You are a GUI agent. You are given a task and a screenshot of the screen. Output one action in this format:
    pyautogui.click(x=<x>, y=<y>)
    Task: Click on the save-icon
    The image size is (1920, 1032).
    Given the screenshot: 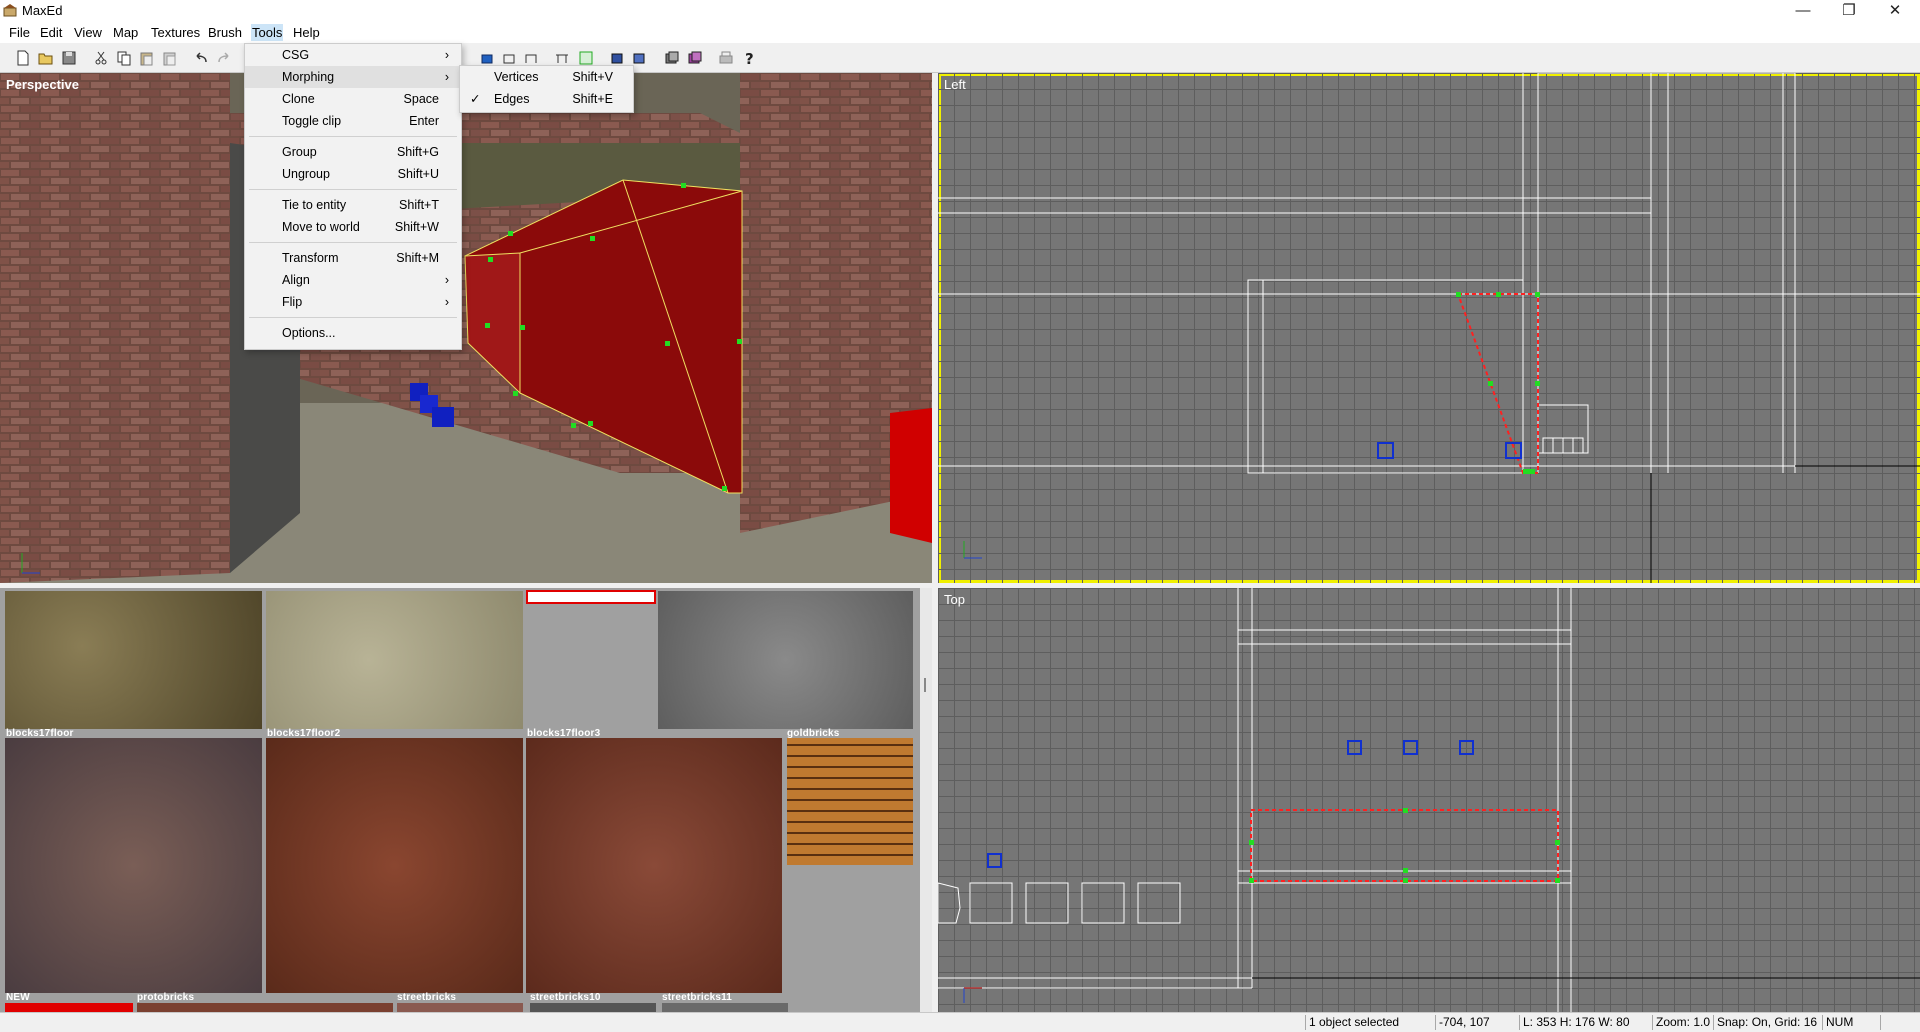 What is the action you would take?
    pyautogui.click(x=69, y=58)
    